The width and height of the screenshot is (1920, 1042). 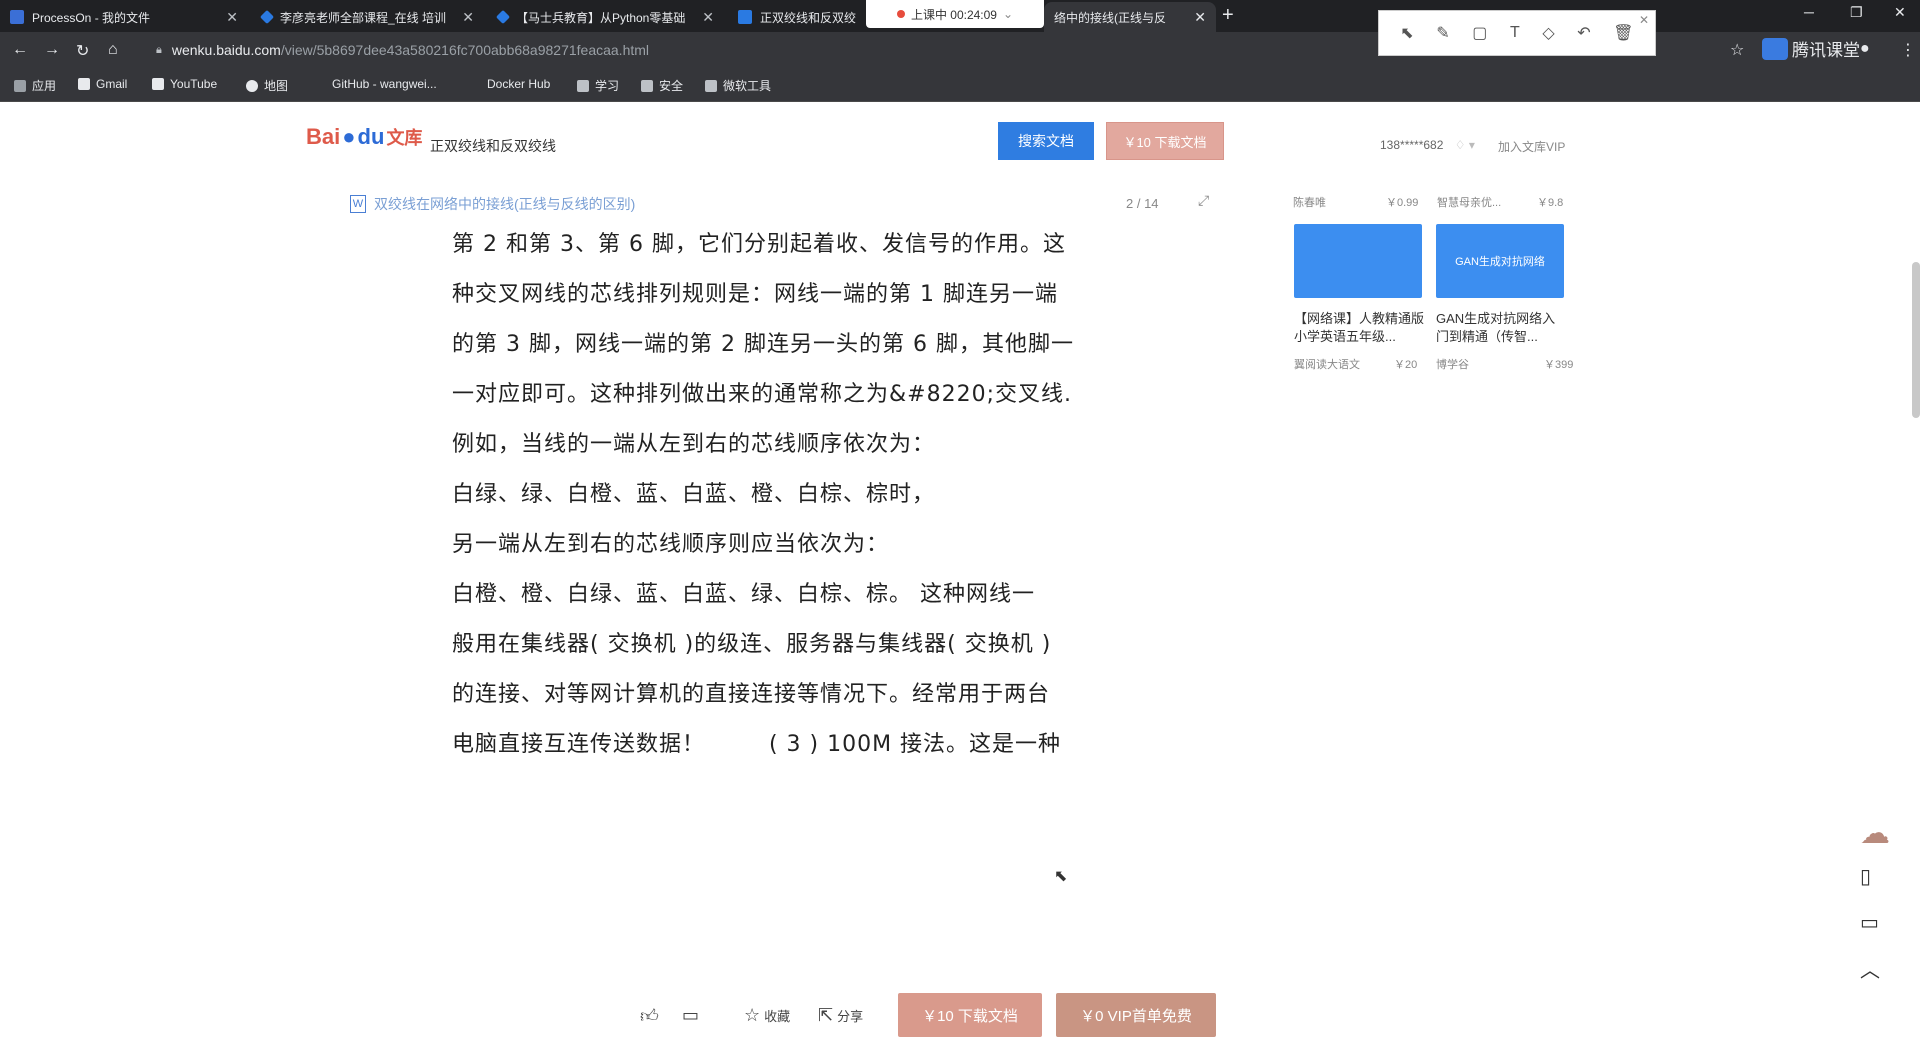 What do you see at coordinates (493, 146) in the screenshot?
I see `page-title: 正双绞线和反双绞线` at bounding box center [493, 146].